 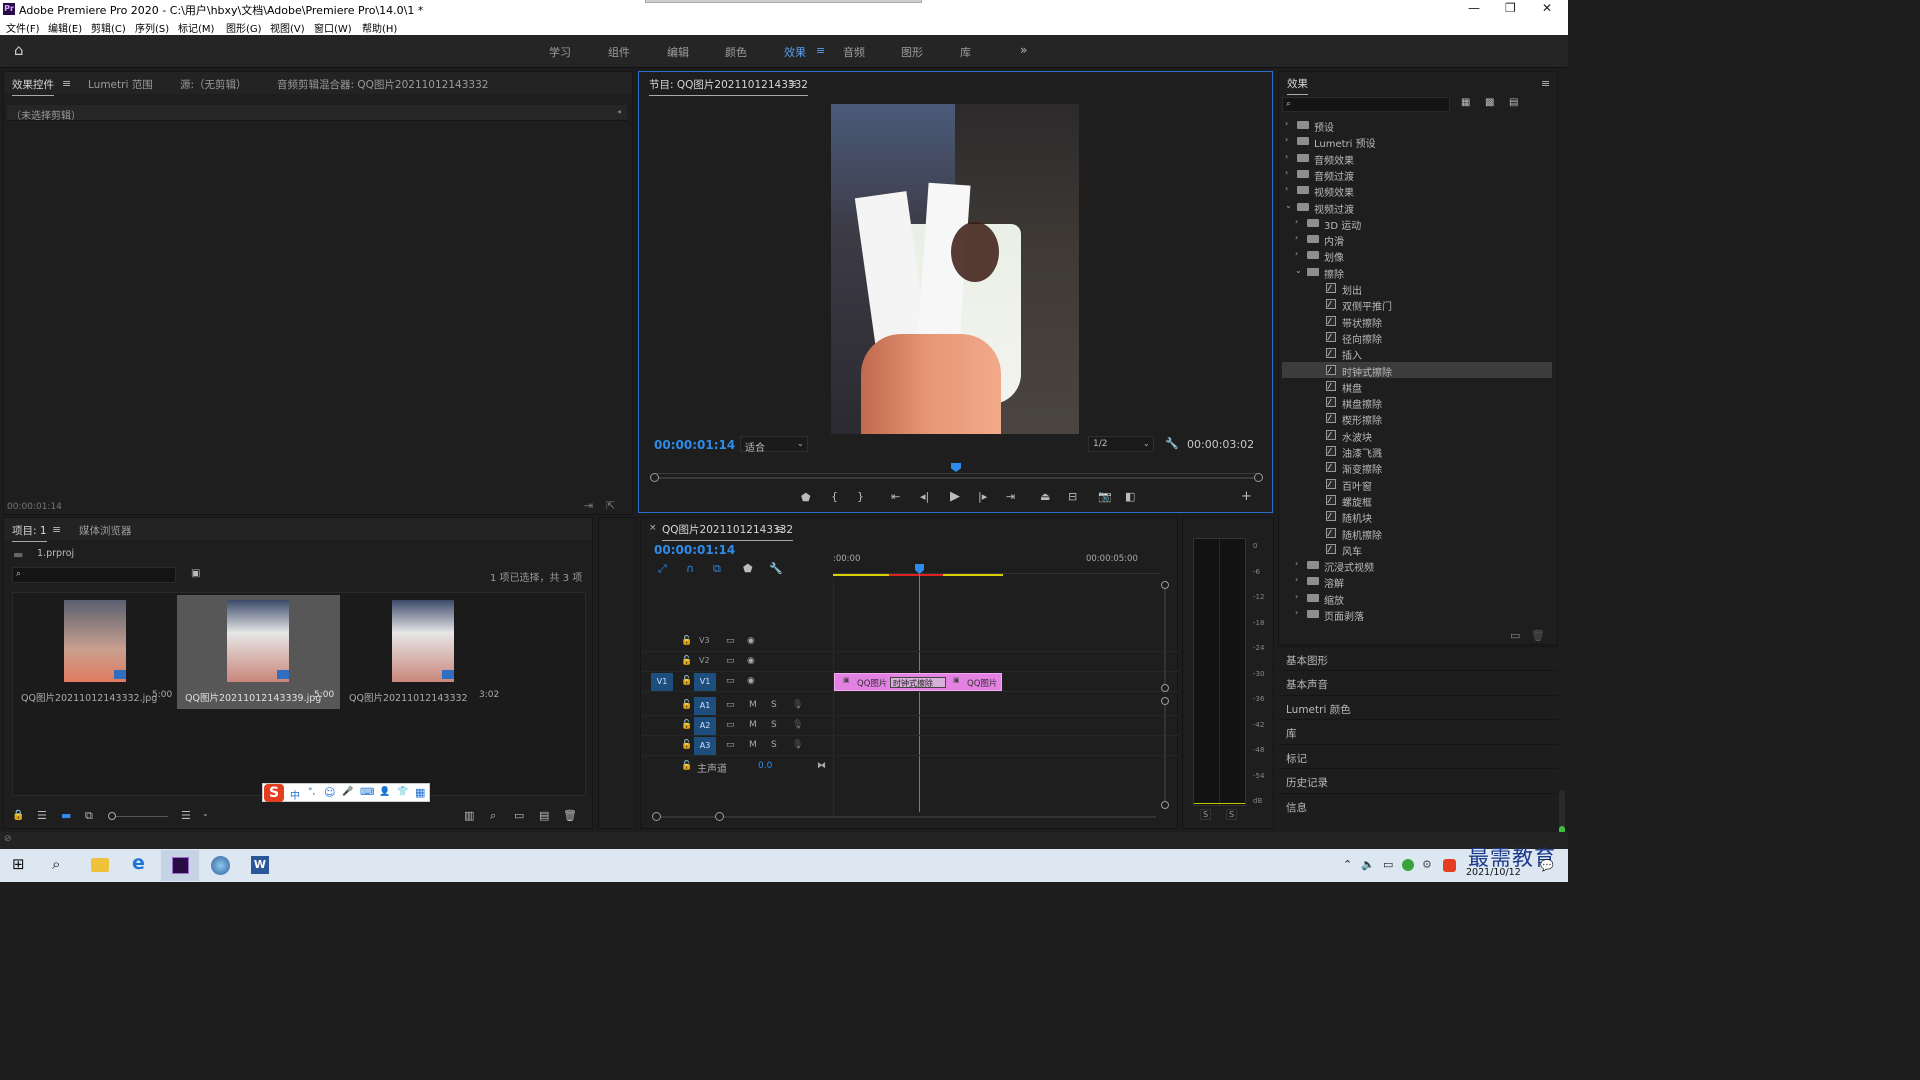 What do you see at coordinates (717, 568) in the screenshot?
I see `linked-selection-icon: ⧉` at bounding box center [717, 568].